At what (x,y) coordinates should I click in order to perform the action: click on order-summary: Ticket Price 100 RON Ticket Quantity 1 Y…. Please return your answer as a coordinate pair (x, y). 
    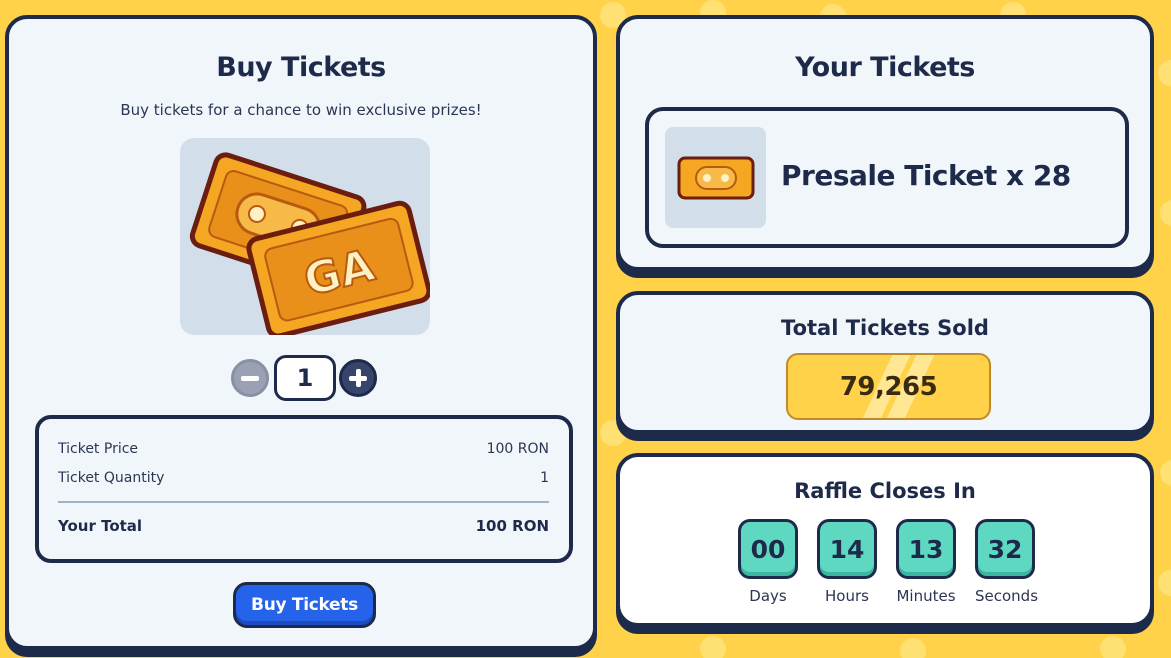
    Looking at the image, I should click on (304, 489).